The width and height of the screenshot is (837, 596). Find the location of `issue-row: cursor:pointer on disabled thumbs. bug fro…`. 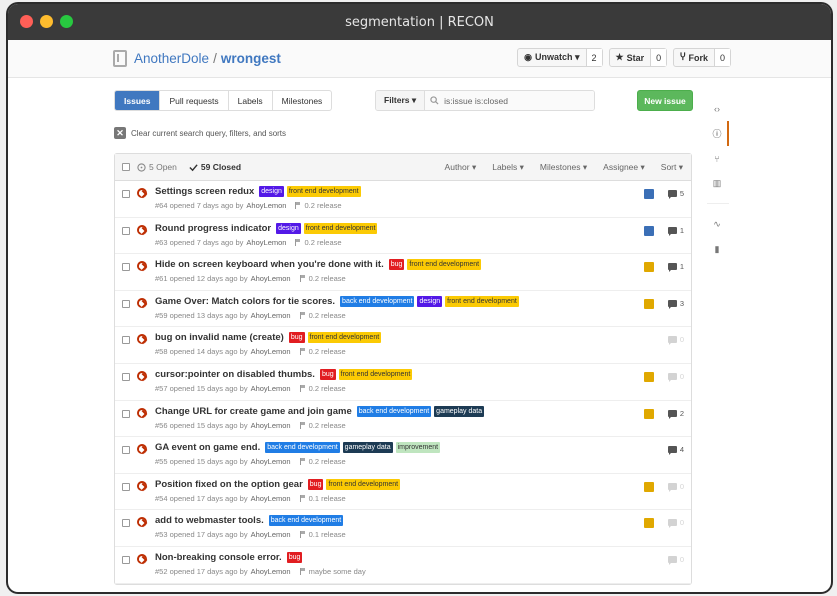

issue-row: cursor:pointer on disabled thumbs. bug fro… is located at coordinates (403, 382).